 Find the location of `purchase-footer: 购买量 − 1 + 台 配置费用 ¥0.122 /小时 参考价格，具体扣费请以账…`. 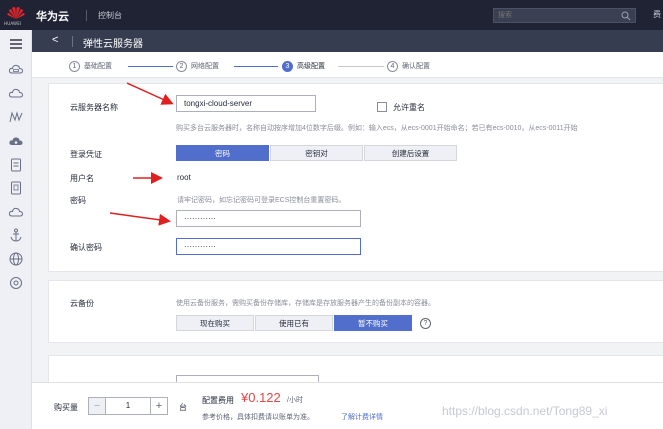

purchase-footer: 购买量 − 1 + 台 配置费用 ¥0.122 /小时 参考价格，具体扣费请以账… is located at coordinates (347, 405).